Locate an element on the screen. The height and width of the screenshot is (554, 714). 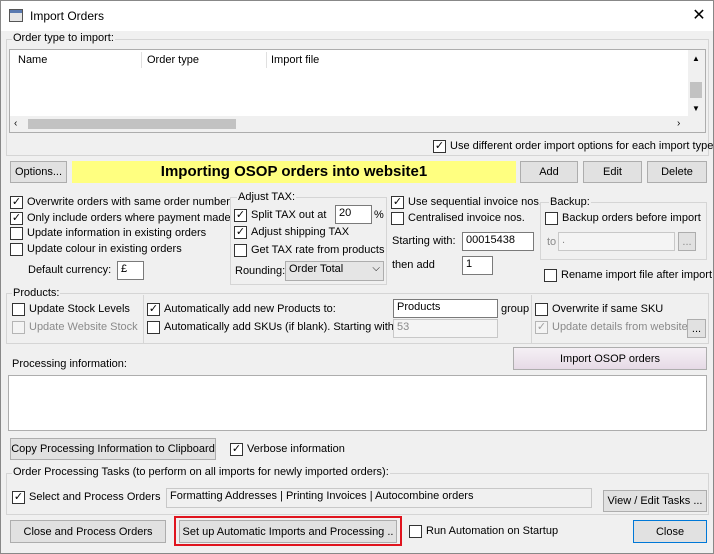
verbose-info-label: Verbose information is located at coordinates (296, 449).